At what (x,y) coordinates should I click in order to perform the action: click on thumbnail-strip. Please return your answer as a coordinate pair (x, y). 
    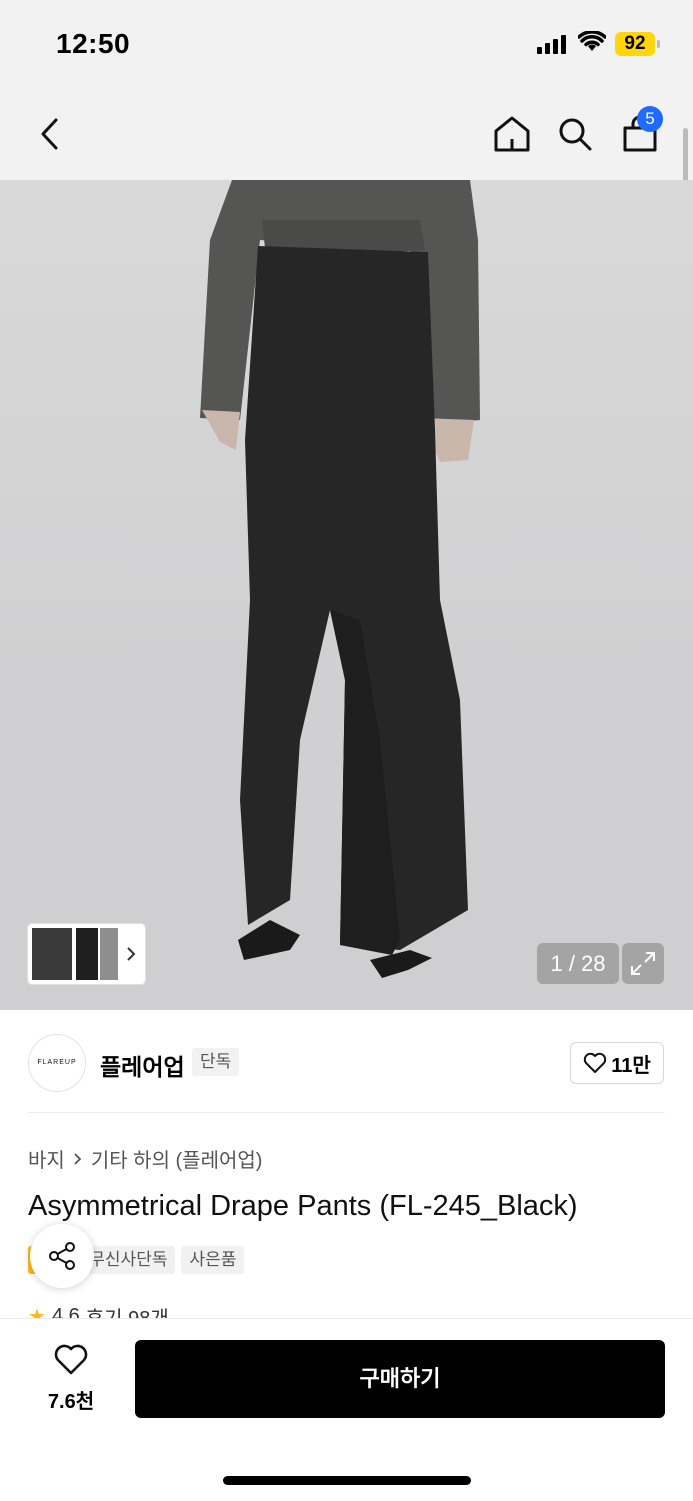
    Looking at the image, I should click on (86, 954).